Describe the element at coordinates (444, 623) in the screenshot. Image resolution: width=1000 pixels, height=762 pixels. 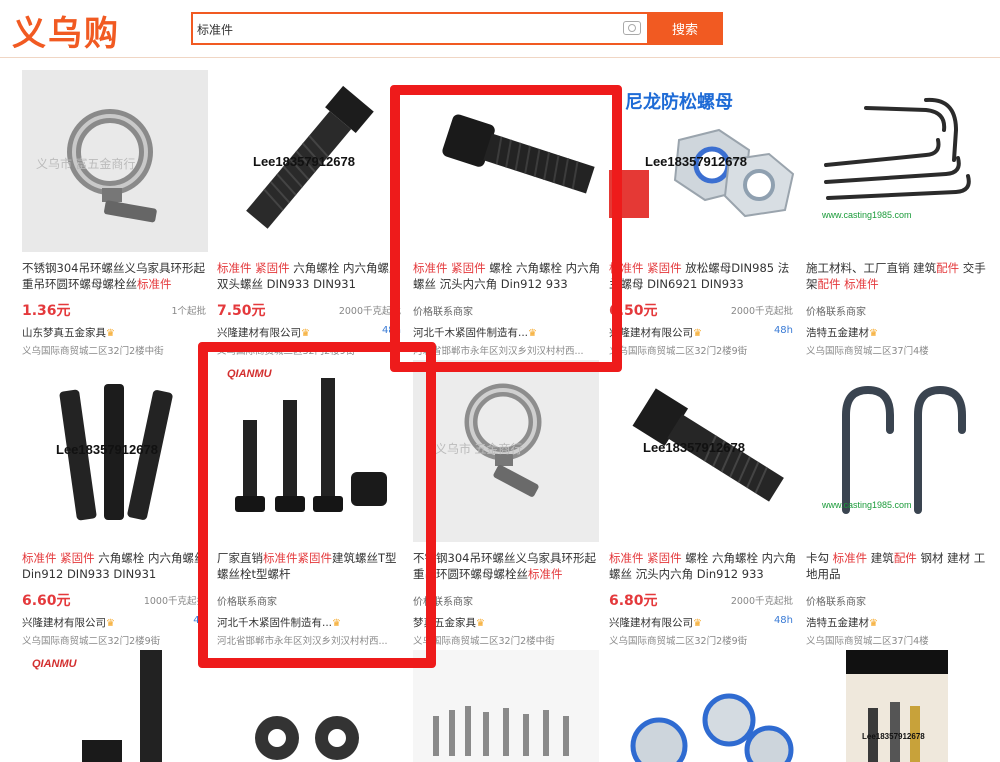
I see `seller-name: 梦真五金家具` at that location.